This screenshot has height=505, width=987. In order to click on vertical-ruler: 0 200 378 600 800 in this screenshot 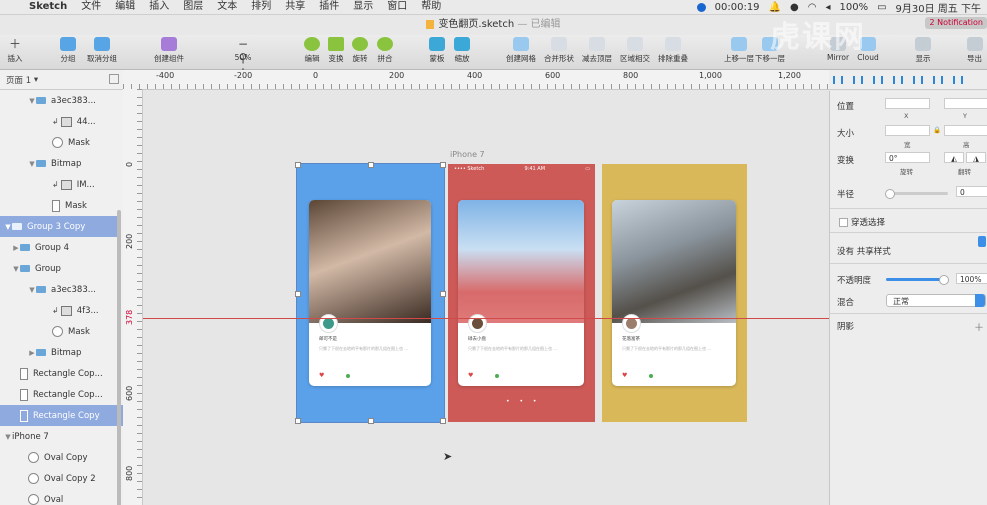, I will do `click(133, 297)`.